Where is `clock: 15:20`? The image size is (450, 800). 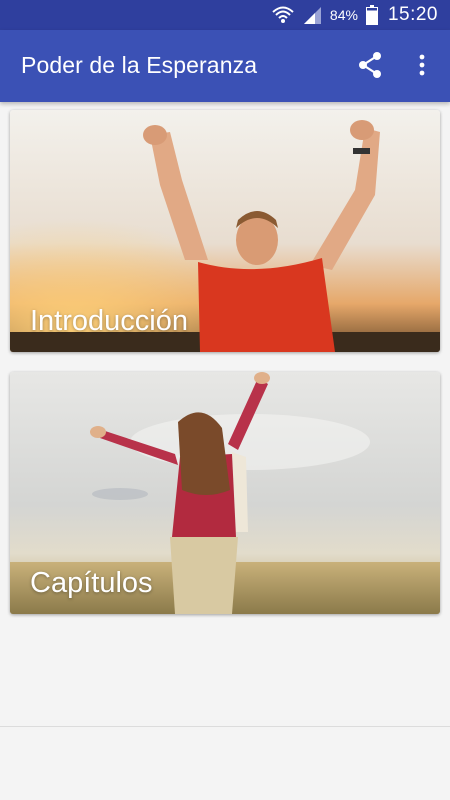 clock: 15:20 is located at coordinates (412, 14).